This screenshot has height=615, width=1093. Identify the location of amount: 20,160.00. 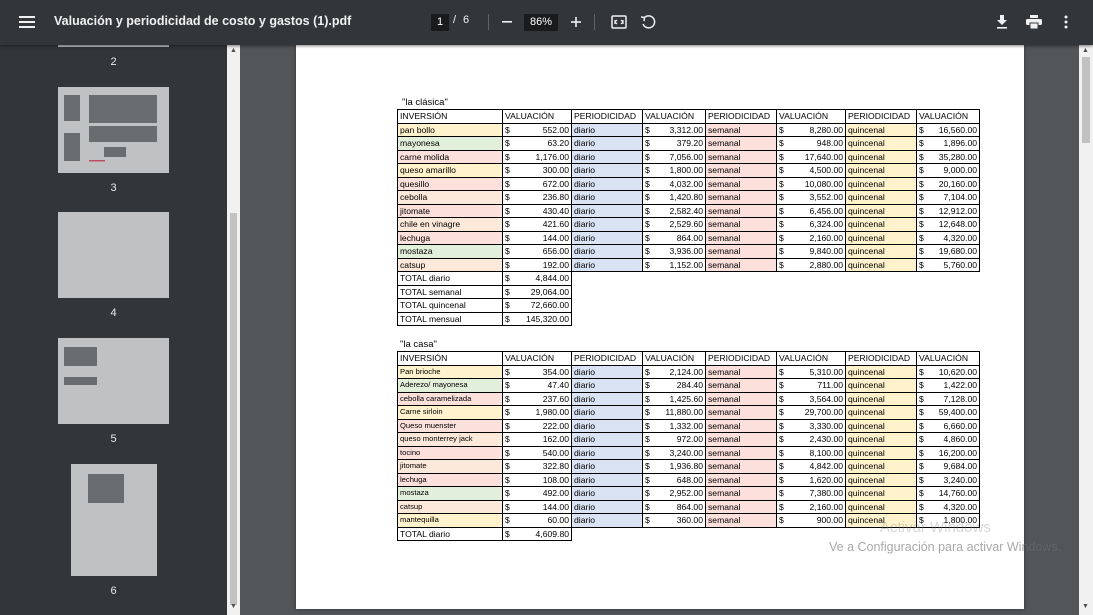
(957, 183).